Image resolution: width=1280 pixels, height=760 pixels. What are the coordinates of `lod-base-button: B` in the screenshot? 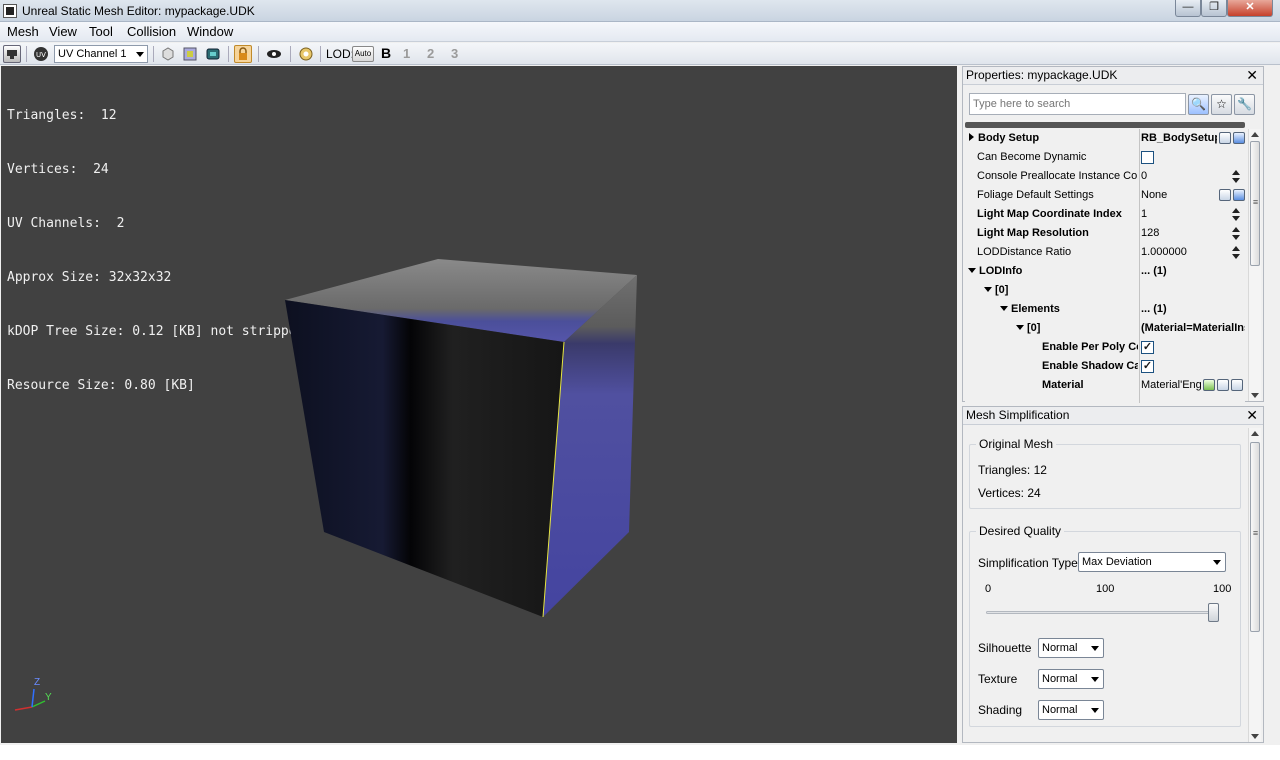 It's located at (386, 53).